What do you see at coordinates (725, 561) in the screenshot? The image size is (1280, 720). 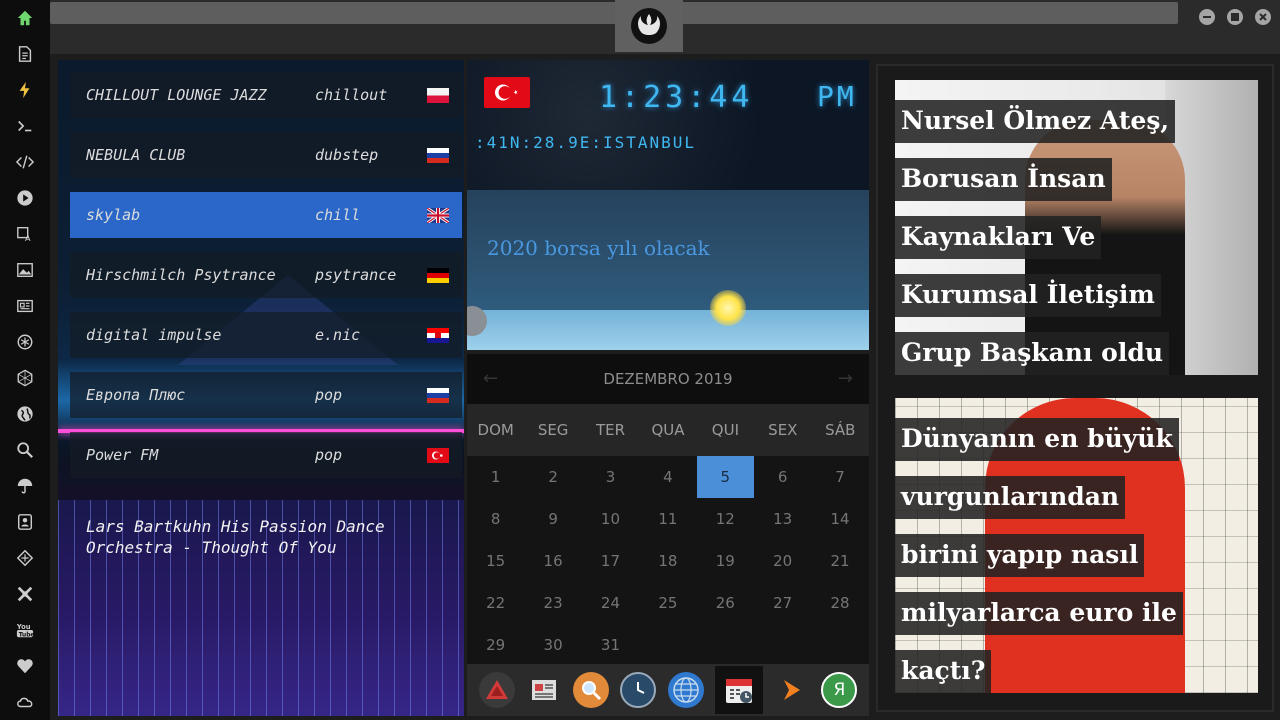 I see `calendar-day: 19` at bounding box center [725, 561].